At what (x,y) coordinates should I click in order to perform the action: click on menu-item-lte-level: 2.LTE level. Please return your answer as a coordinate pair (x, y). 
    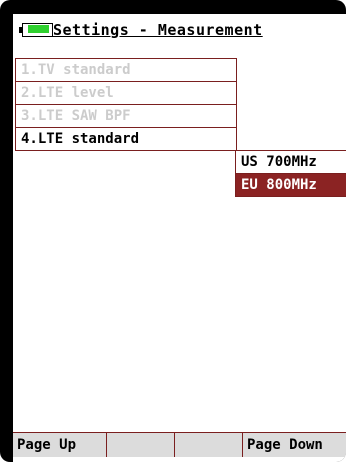
    Looking at the image, I should click on (126, 93).